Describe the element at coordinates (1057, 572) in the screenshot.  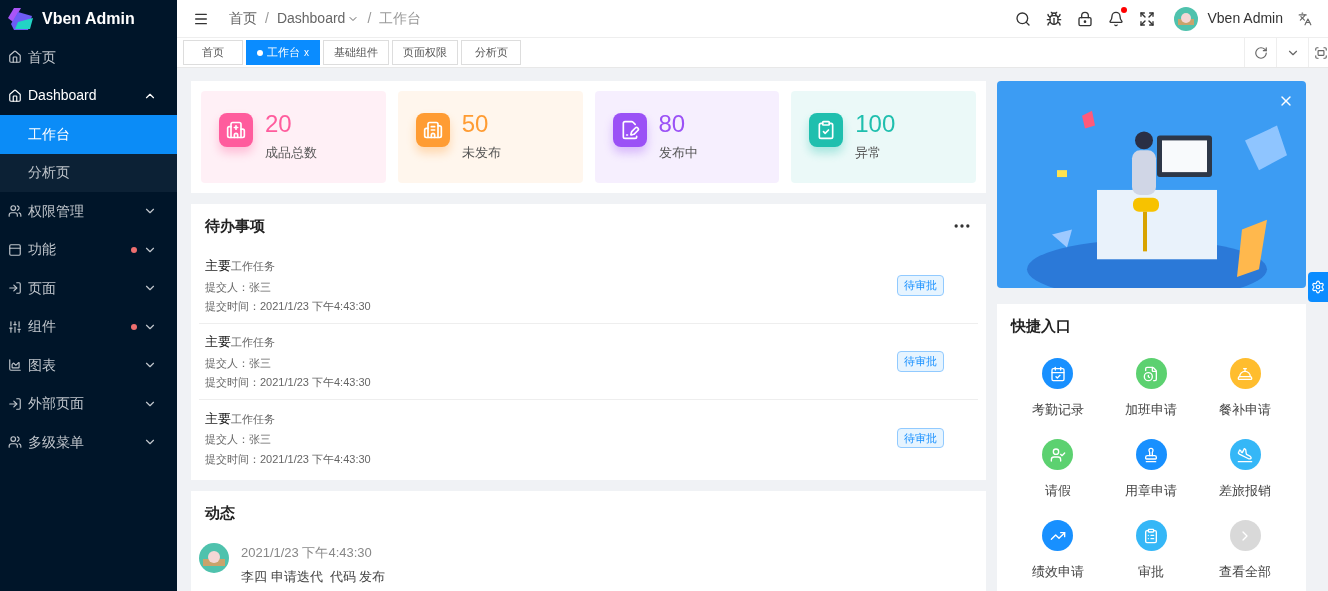
I see `shortcut-label: 绩效申请` at that location.